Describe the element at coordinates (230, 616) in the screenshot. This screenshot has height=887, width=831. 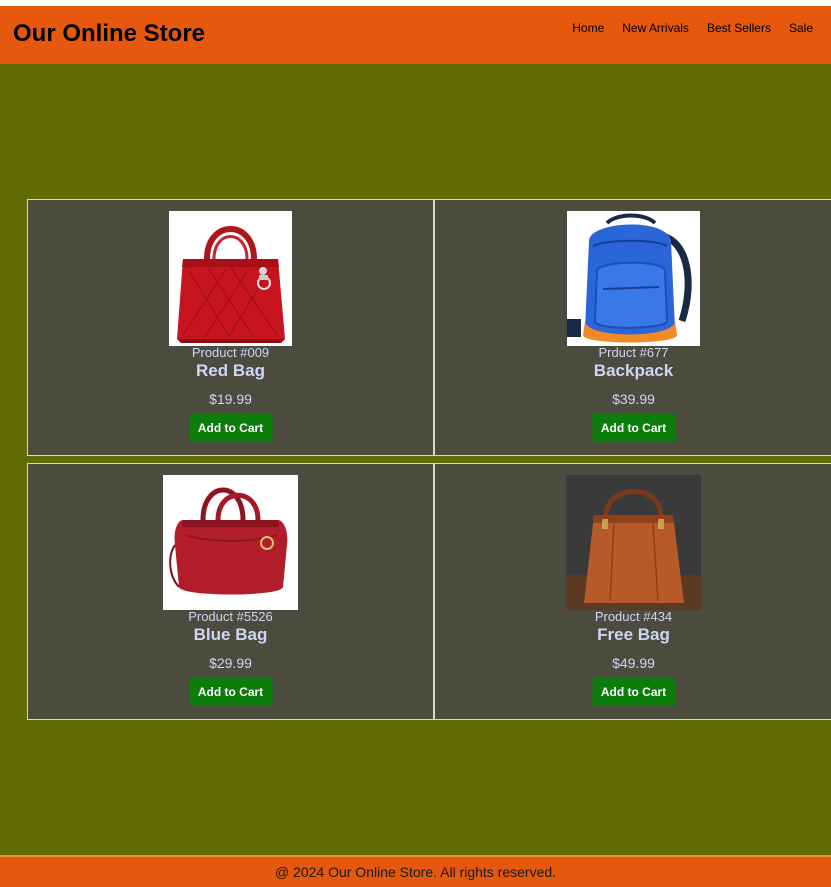
I see `product-id: Product #5526` at that location.